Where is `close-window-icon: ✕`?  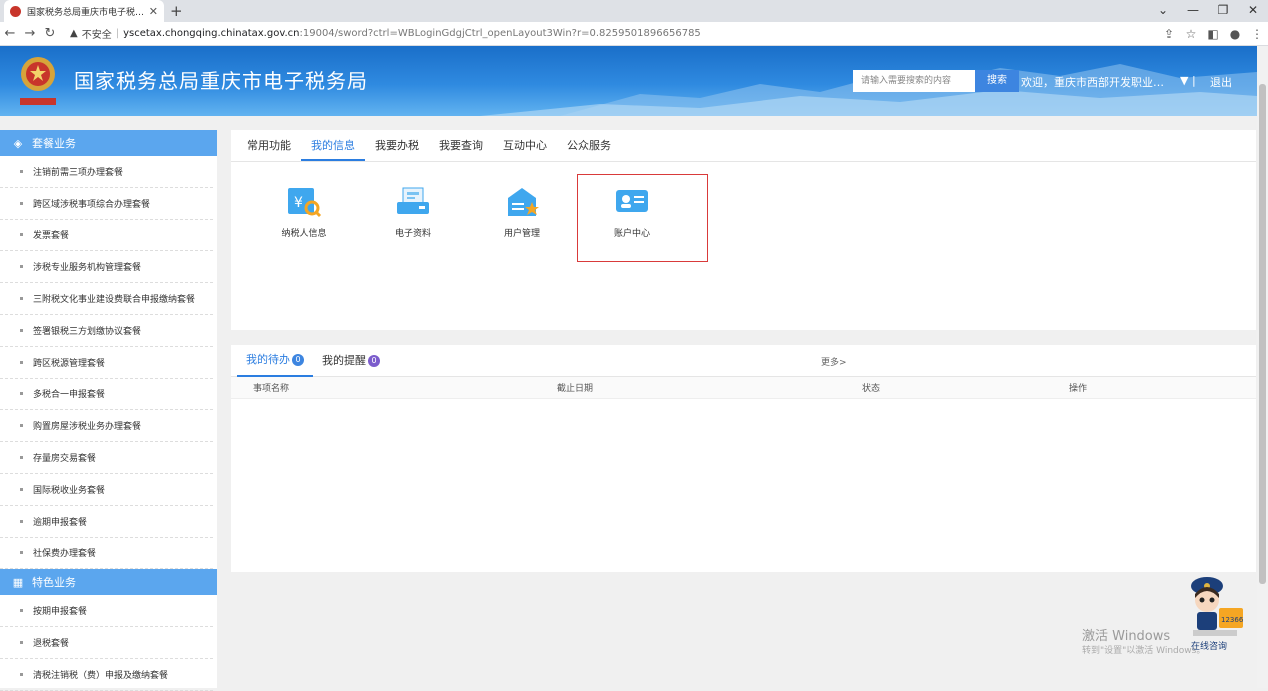 close-window-icon: ✕ is located at coordinates (1253, 11).